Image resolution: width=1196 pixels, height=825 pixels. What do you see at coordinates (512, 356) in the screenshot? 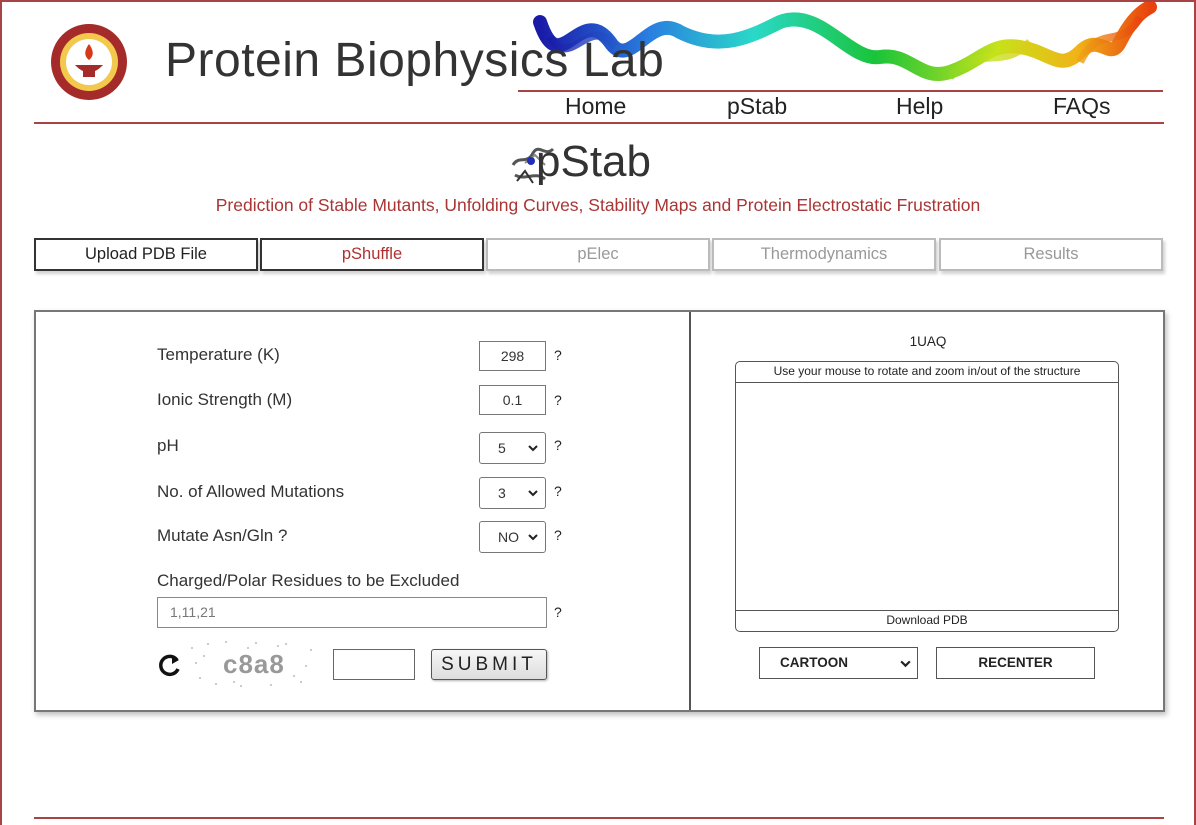
I see `temperature-input` at bounding box center [512, 356].